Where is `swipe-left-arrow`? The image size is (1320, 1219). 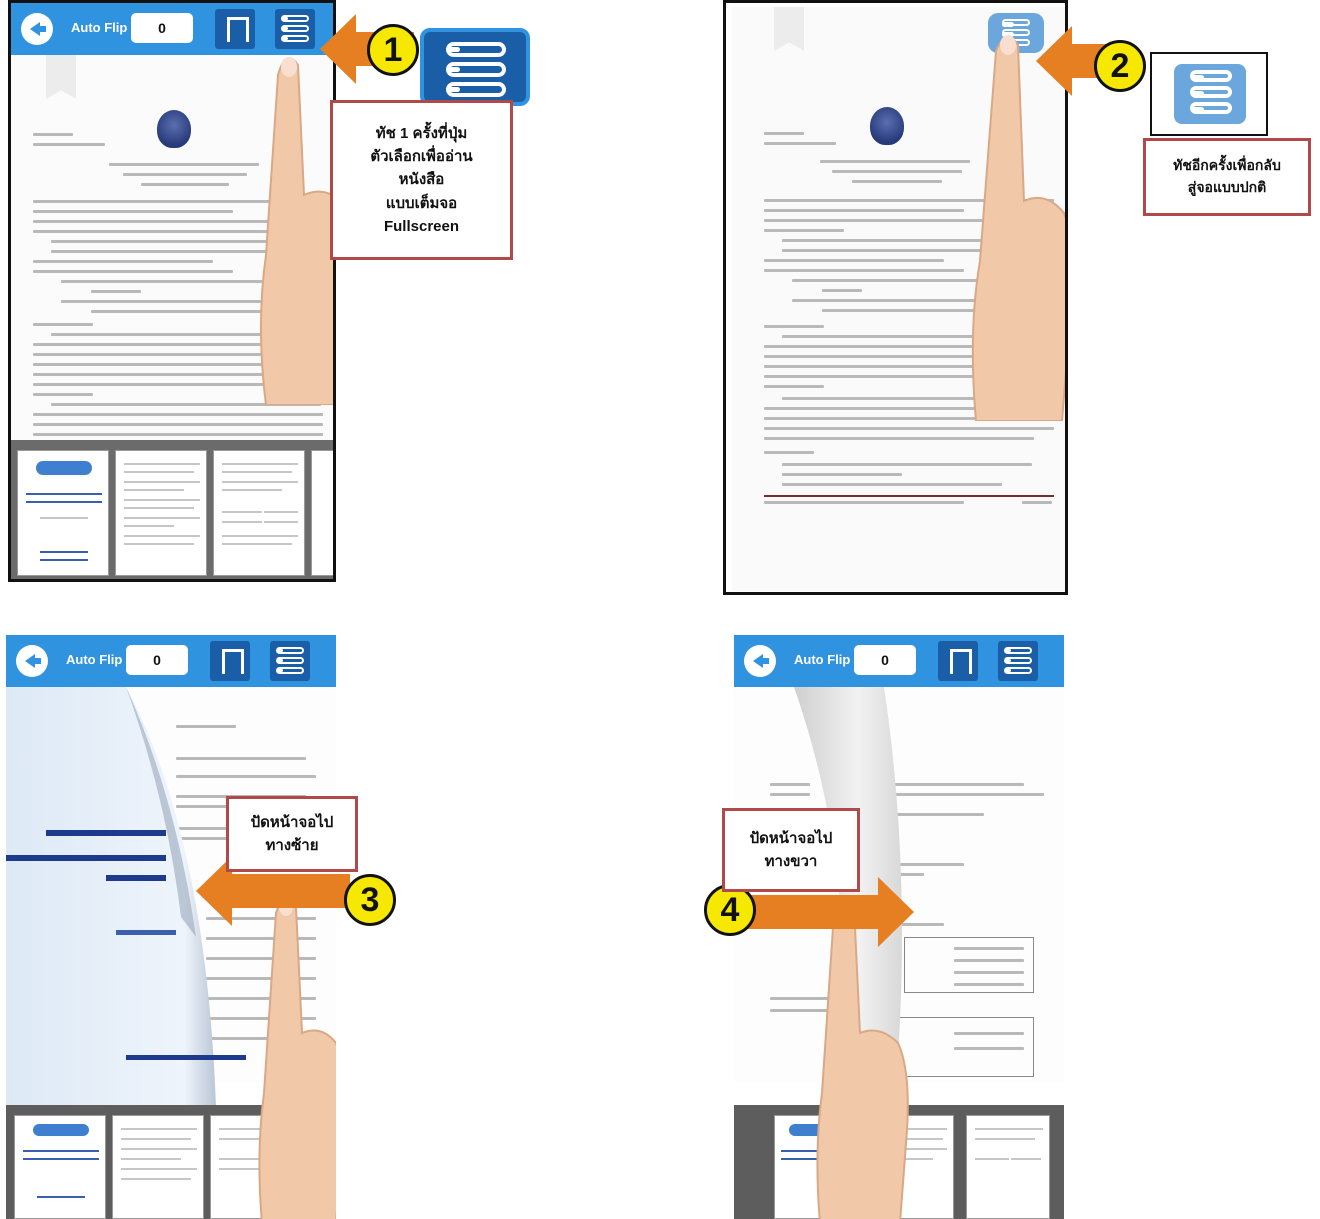 swipe-left-arrow is located at coordinates (273, 891).